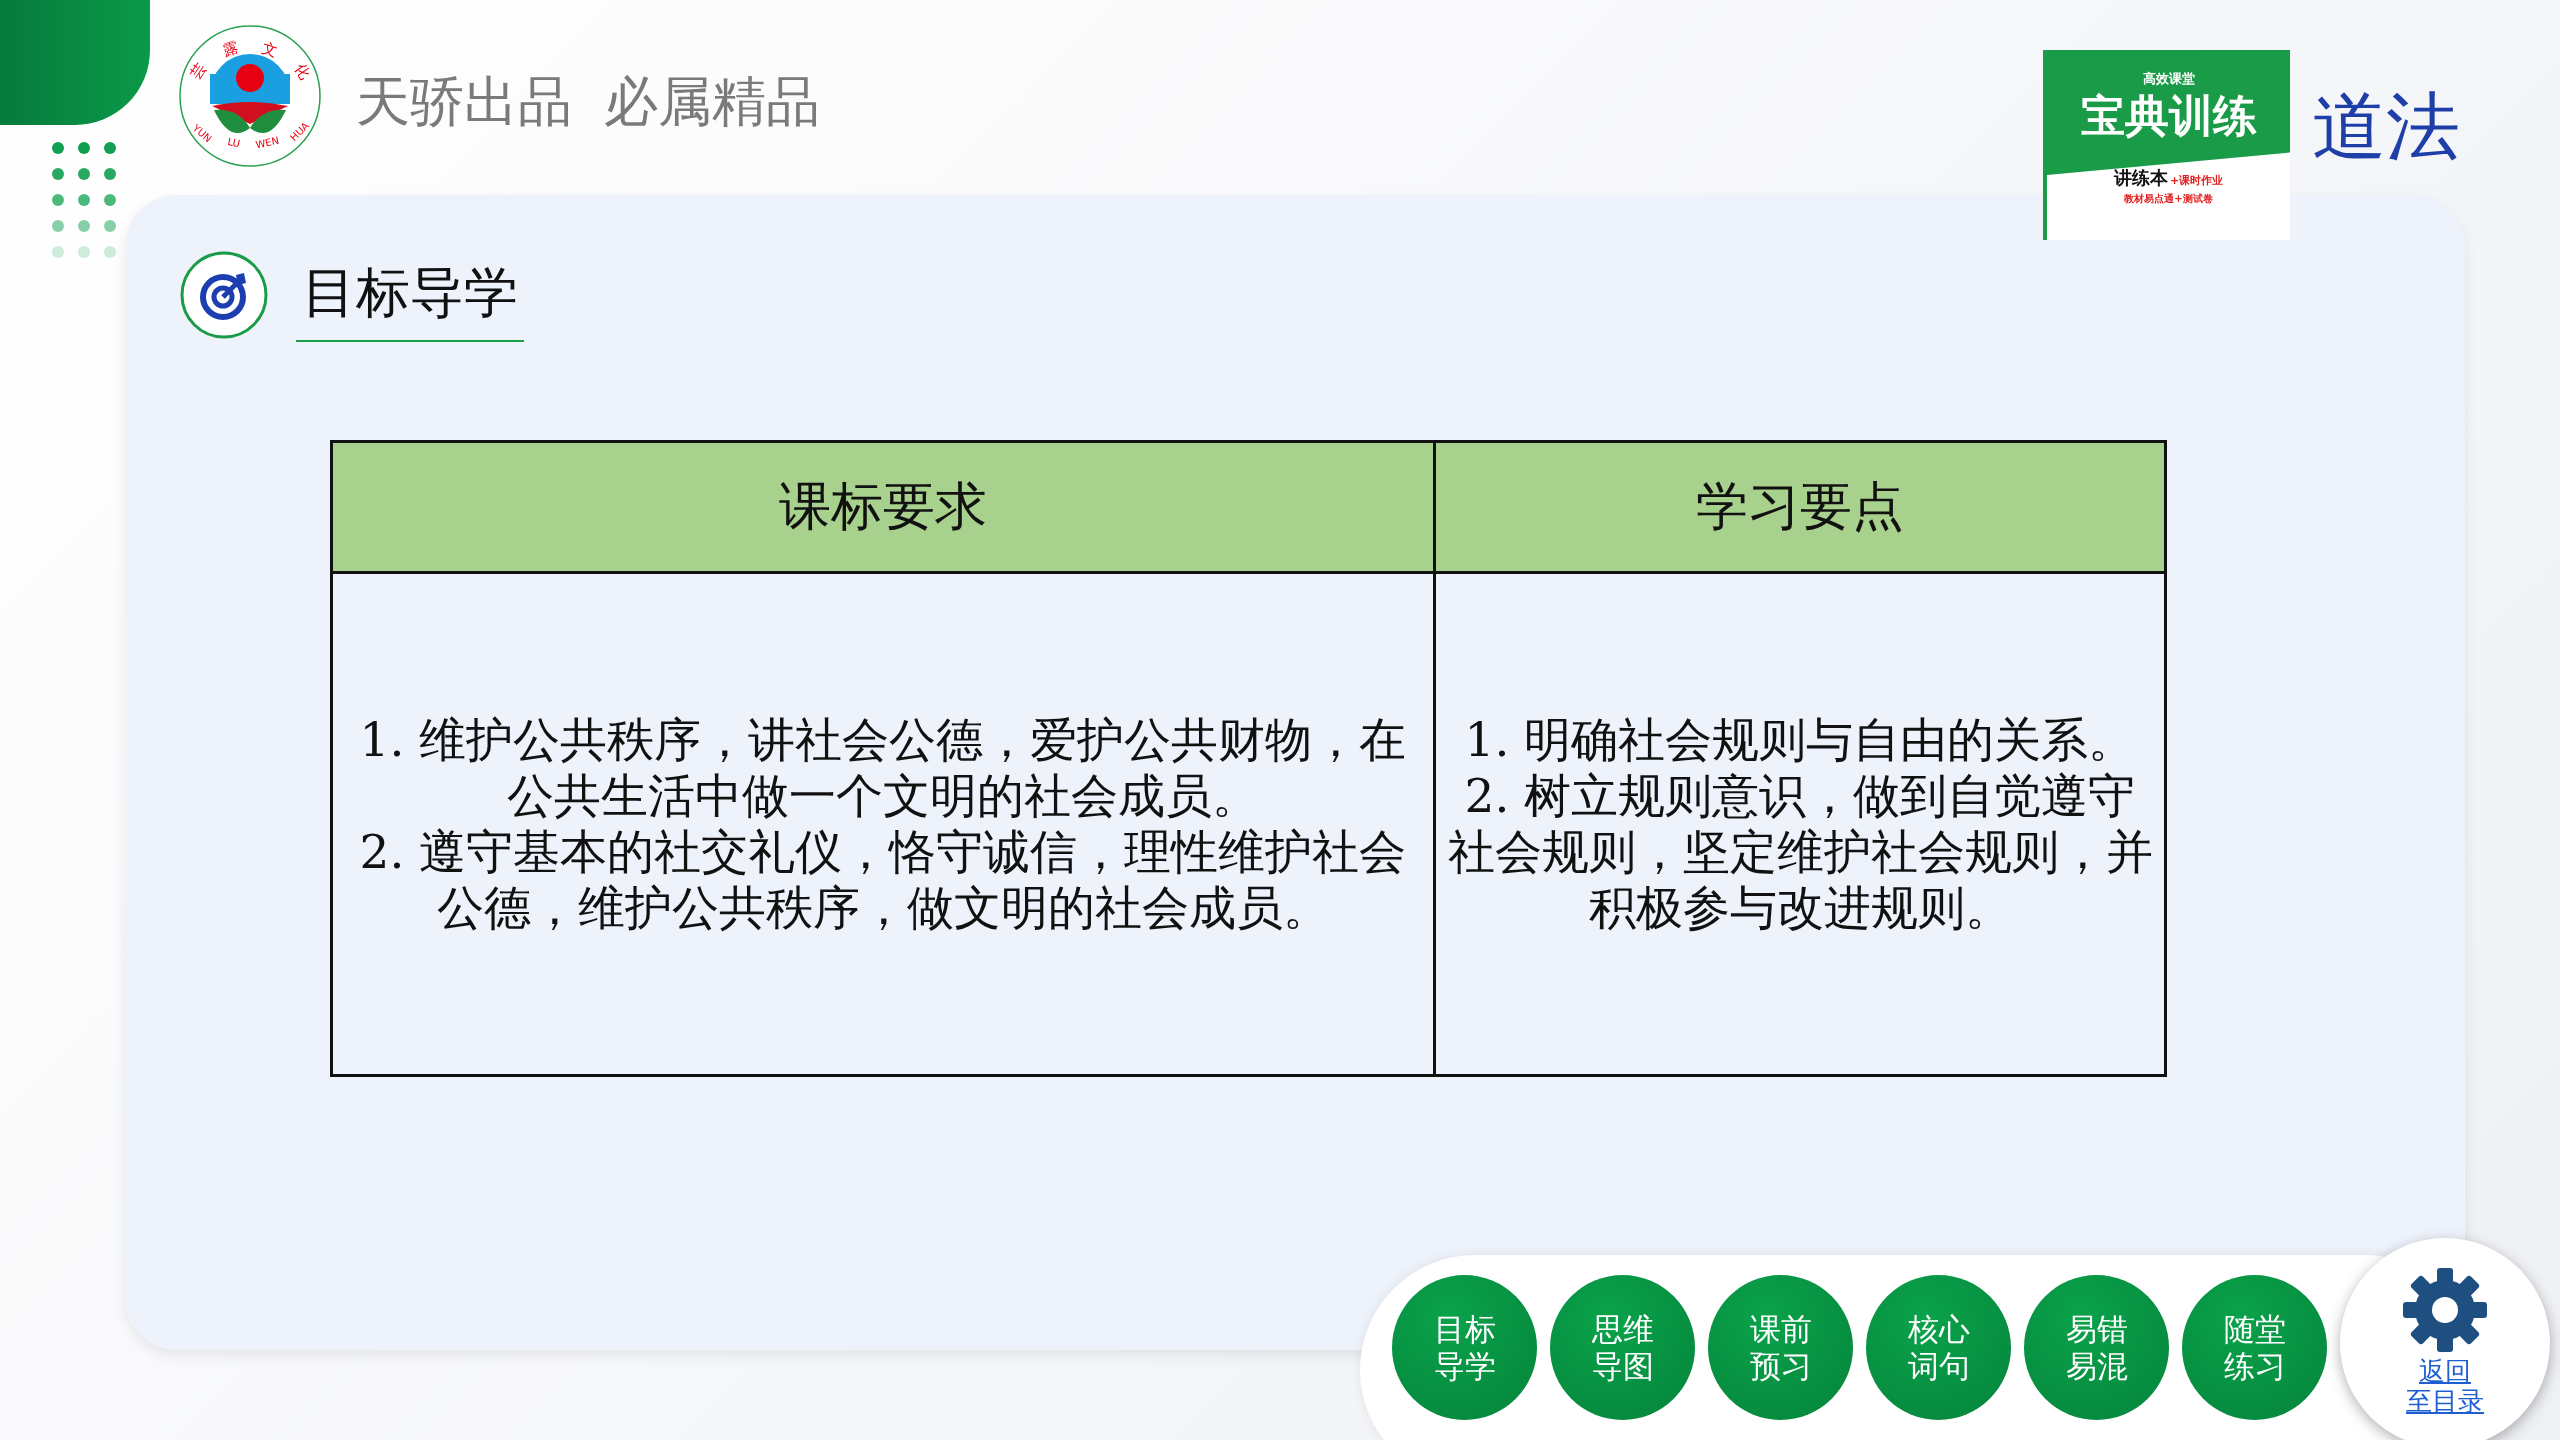  I want to click on logo-text: 露, so click(230, 49).